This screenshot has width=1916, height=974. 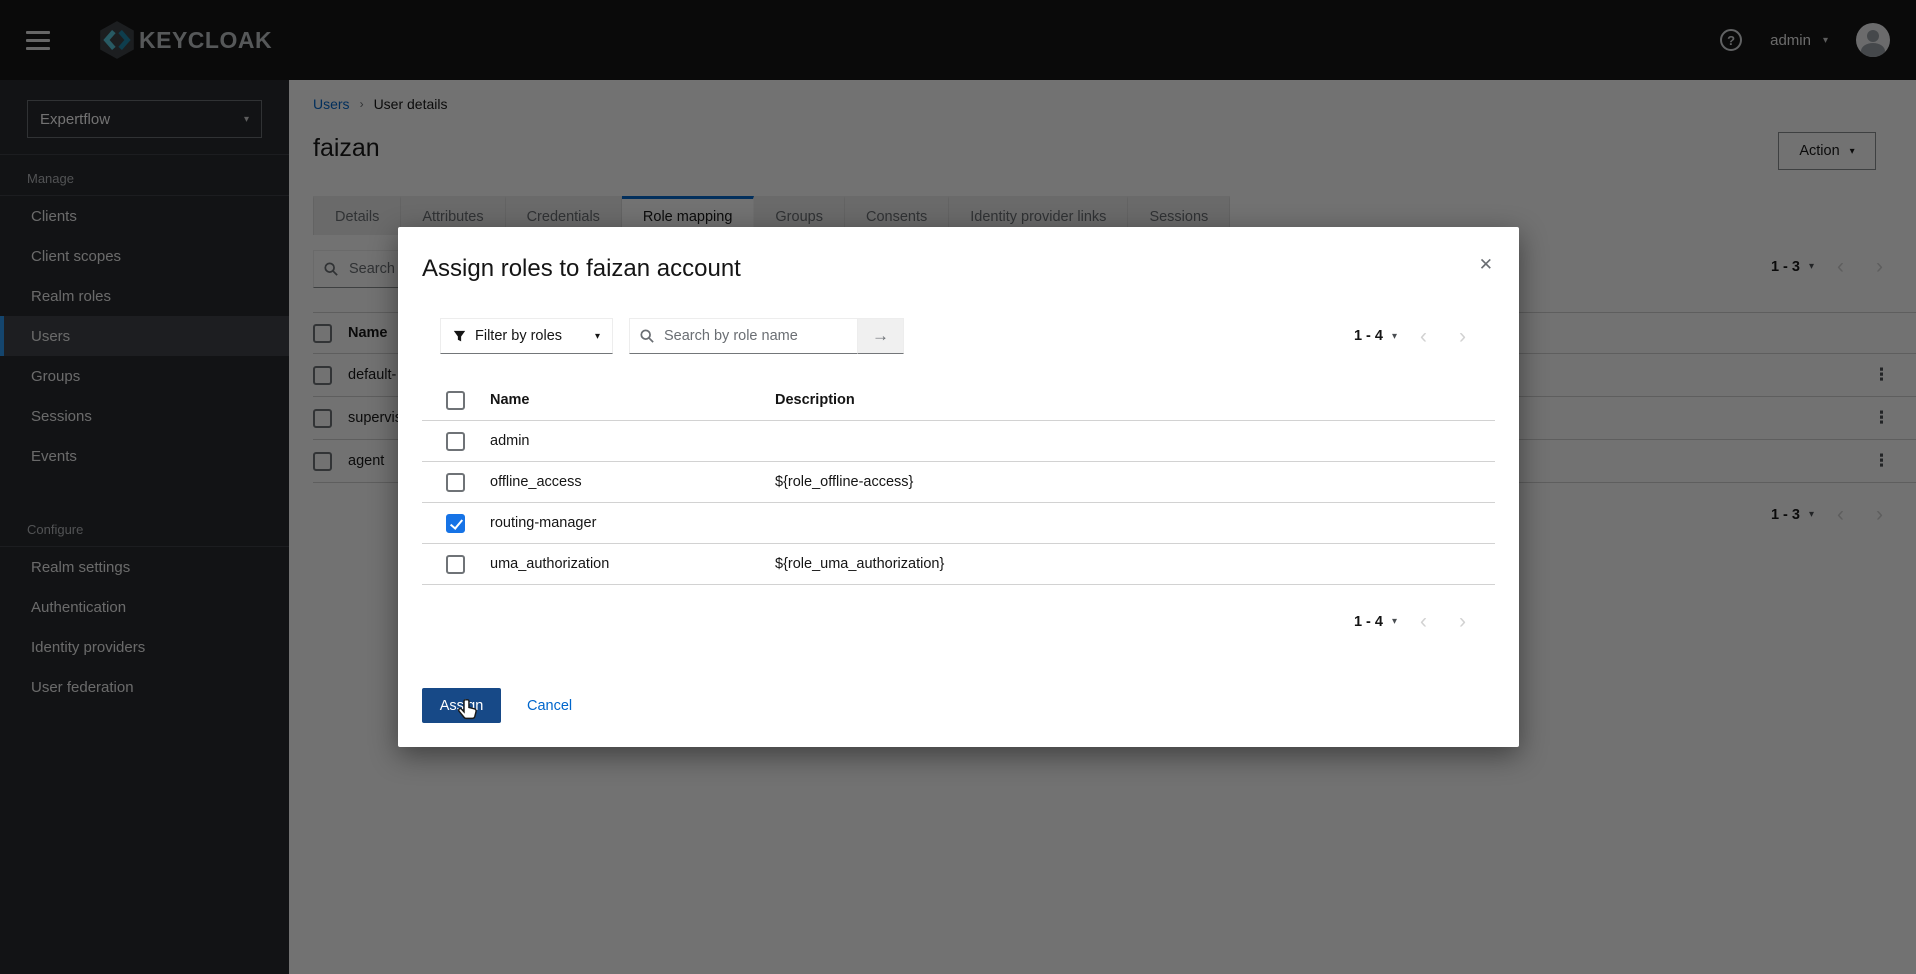 I want to click on column-header-description: Description, so click(x=815, y=400).